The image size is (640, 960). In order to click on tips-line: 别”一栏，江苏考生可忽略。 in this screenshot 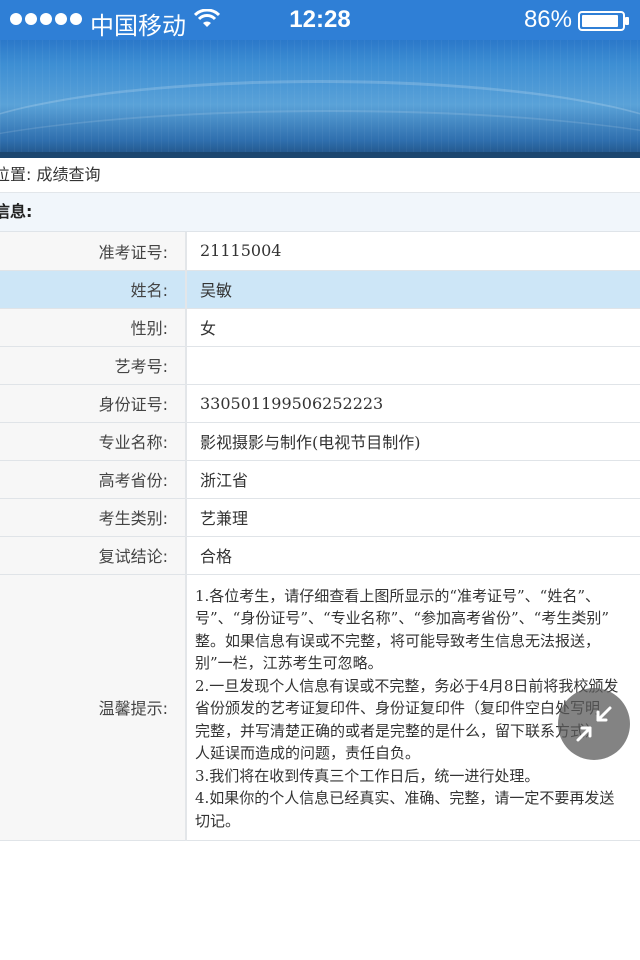, I will do `click(289, 663)`.